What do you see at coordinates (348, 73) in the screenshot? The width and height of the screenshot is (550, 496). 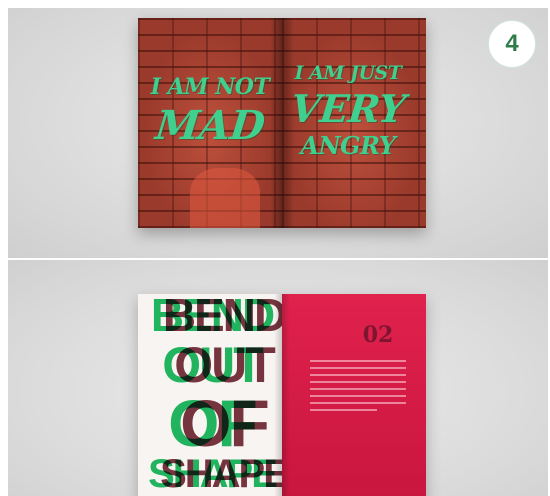 I see `headline-i-am-just: I AM JUST` at bounding box center [348, 73].